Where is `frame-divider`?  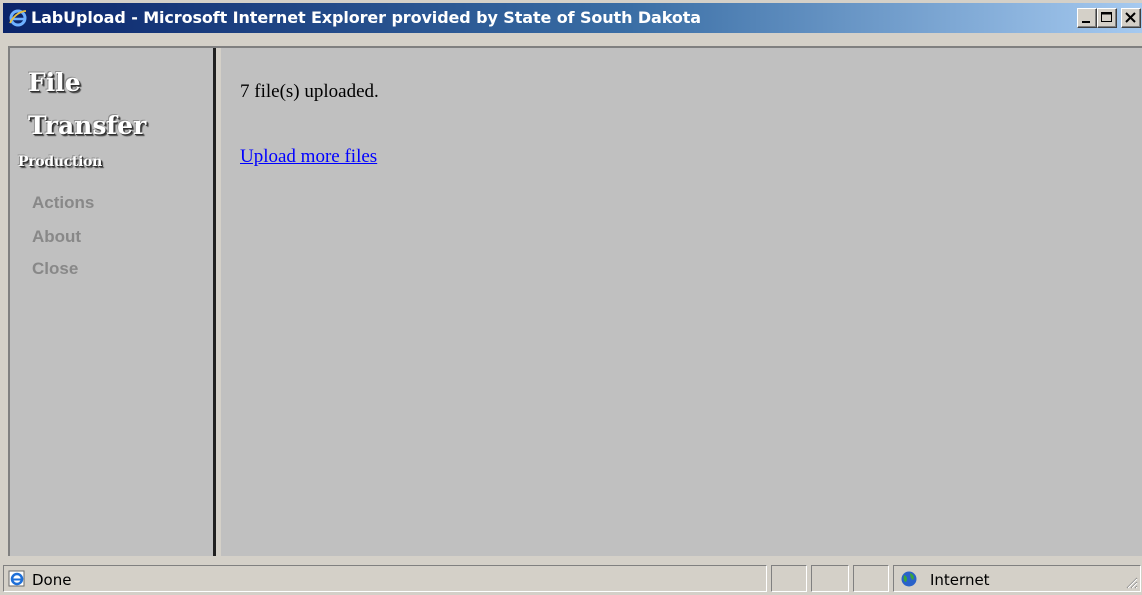 frame-divider is located at coordinates (217, 302).